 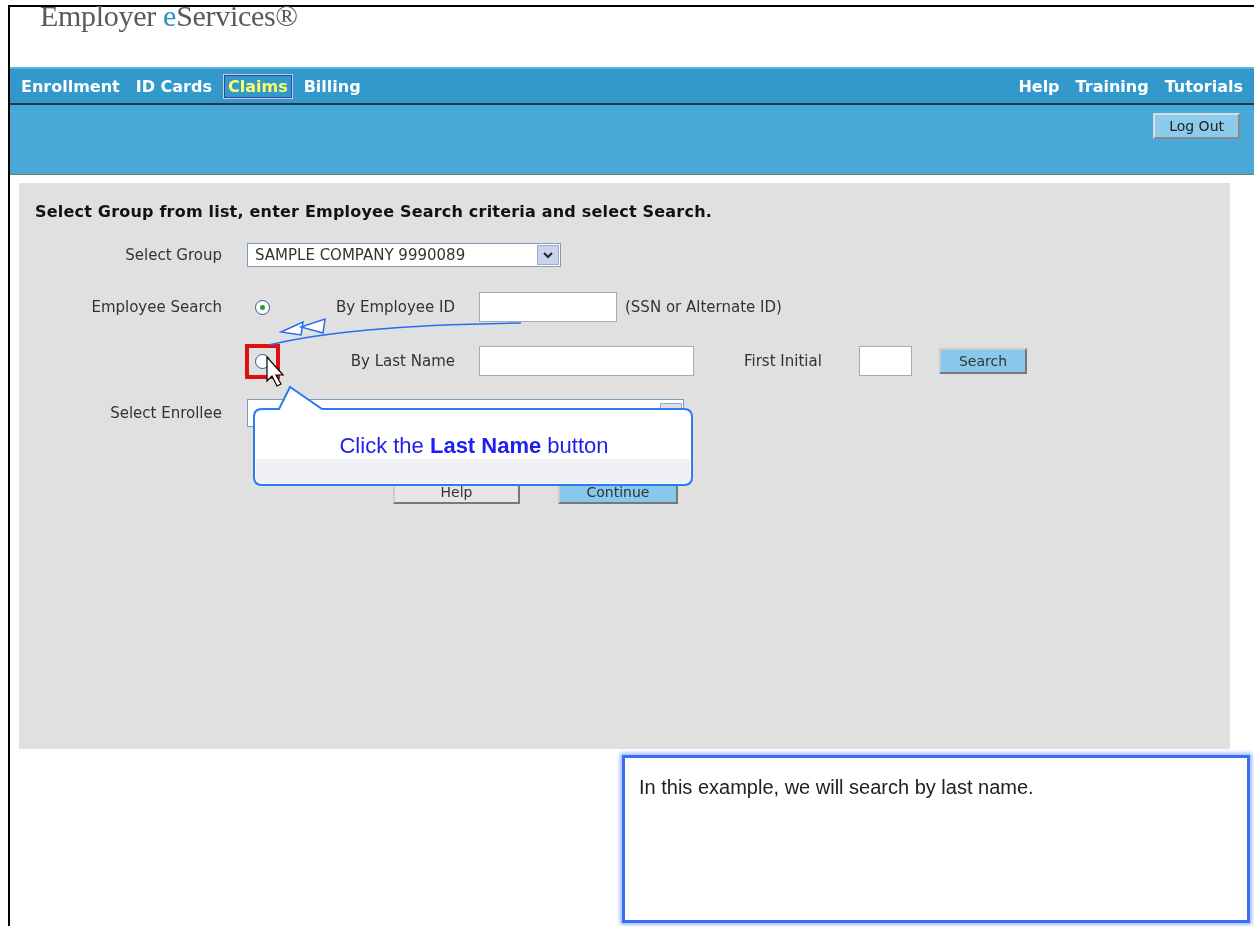 I want to click on group-select: SAMPLE COMPANY 9990089, so click(x=404, y=255).